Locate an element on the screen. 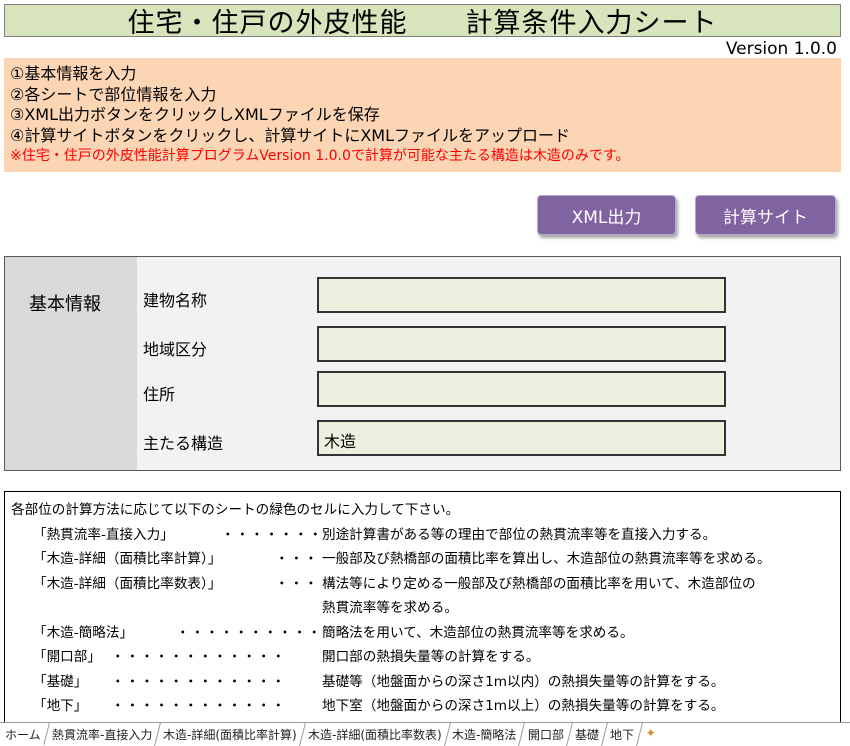  sheet-tab-direct-input: 熱貫流率-直接入力 is located at coordinates (102, 734).